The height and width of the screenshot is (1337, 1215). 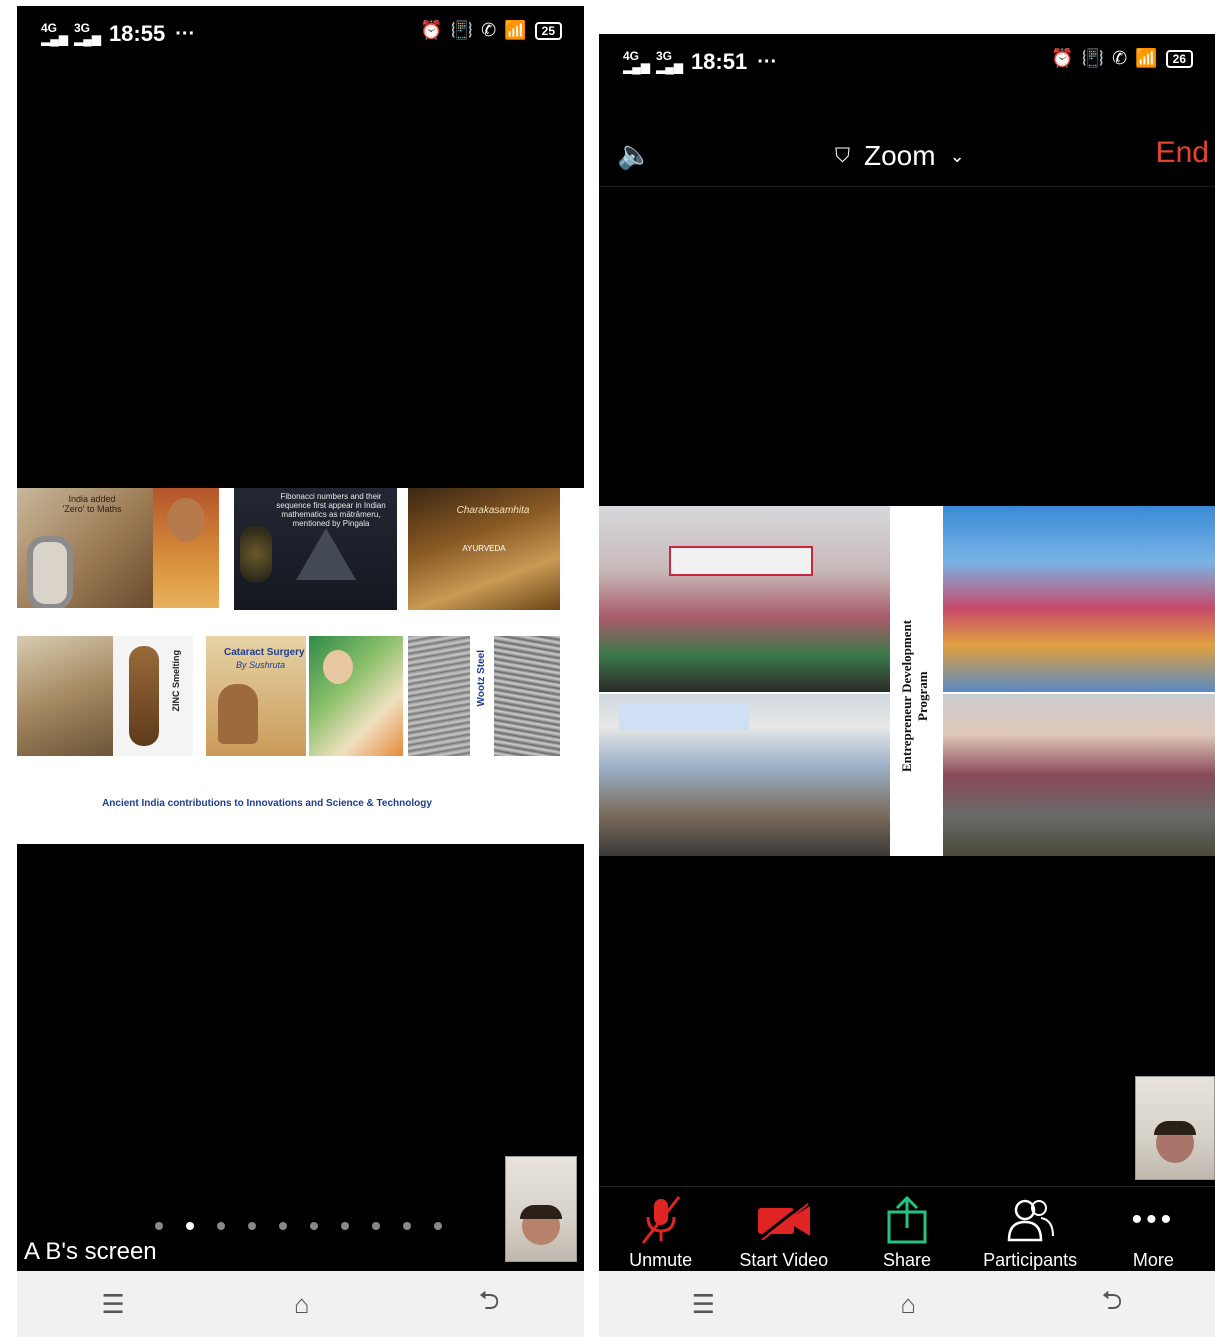 What do you see at coordinates (907, 1220) in the screenshot?
I see `share-upload-icon` at bounding box center [907, 1220].